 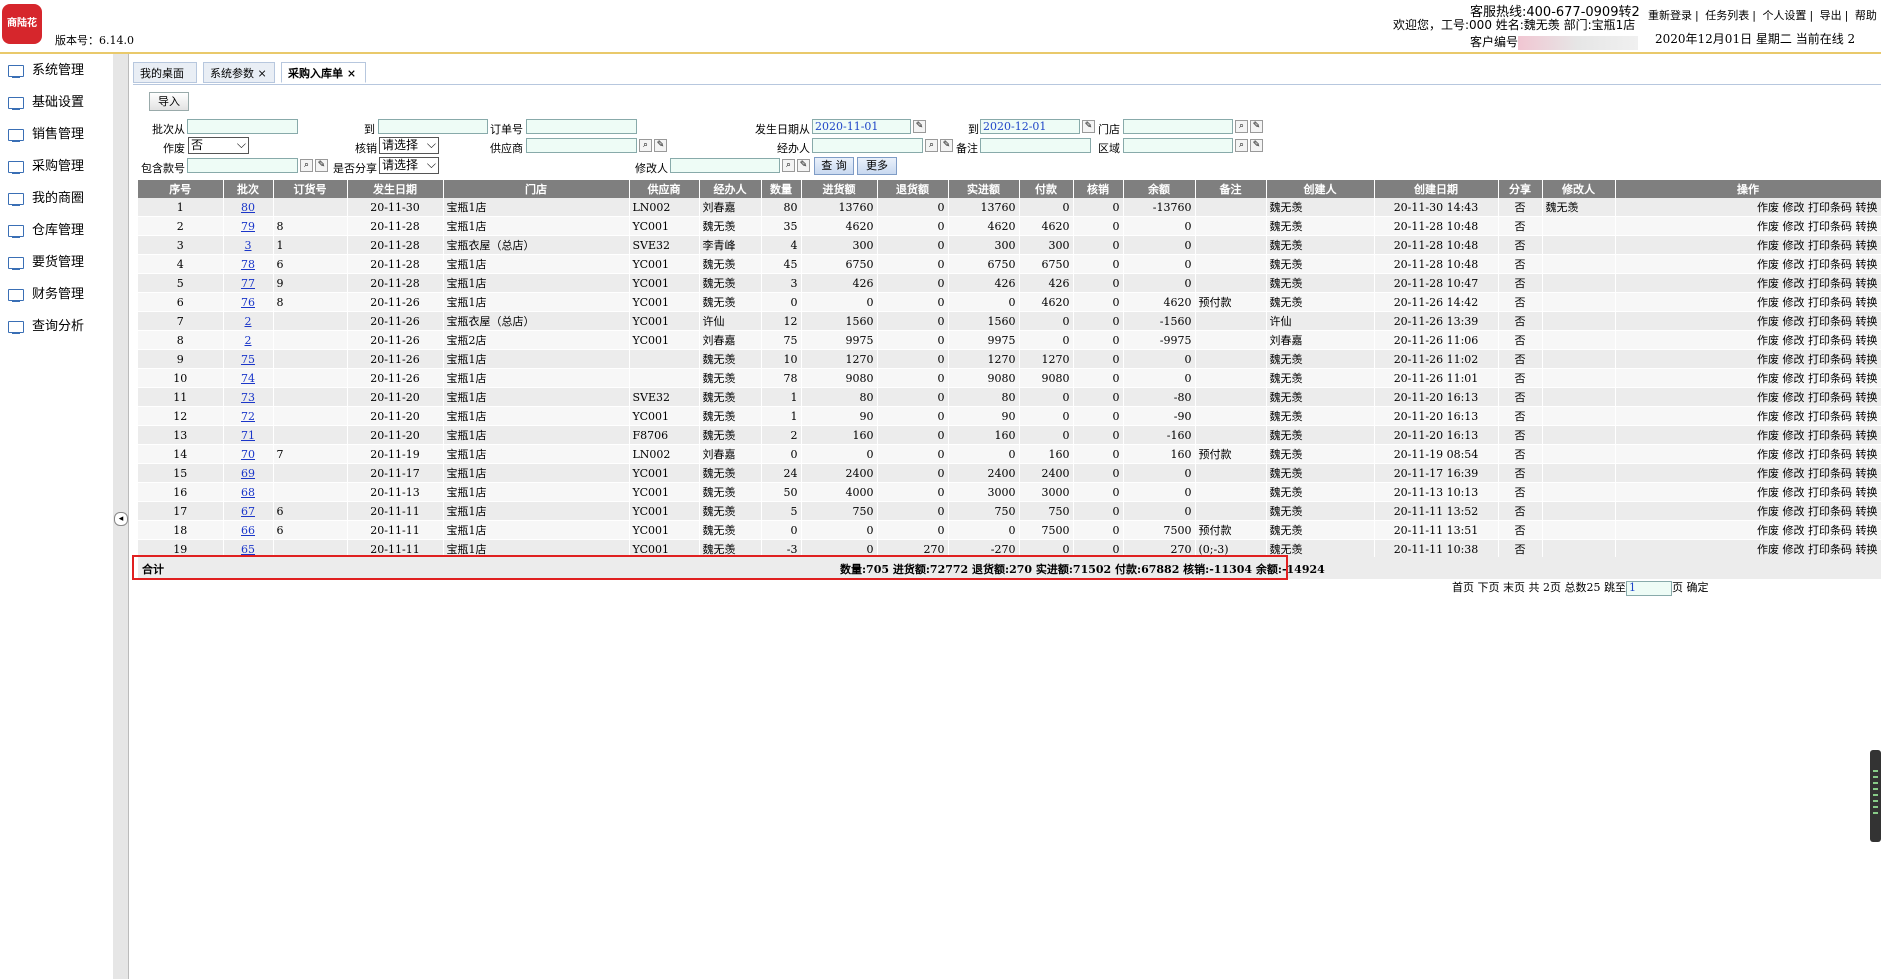 I want to click on pager-confirm: 页 确定, so click(x=1690, y=587).